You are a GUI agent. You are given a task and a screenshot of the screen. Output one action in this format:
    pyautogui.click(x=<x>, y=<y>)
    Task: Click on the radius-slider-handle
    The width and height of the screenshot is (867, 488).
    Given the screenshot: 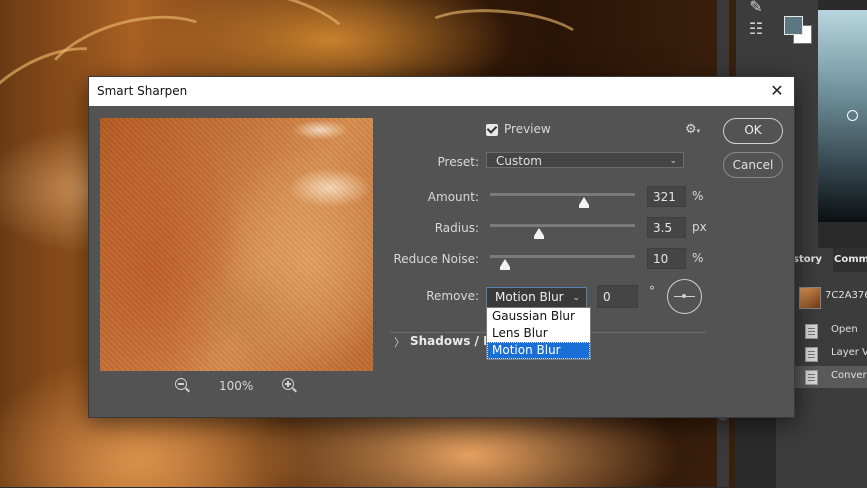 What is the action you would take?
    pyautogui.click(x=539, y=233)
    